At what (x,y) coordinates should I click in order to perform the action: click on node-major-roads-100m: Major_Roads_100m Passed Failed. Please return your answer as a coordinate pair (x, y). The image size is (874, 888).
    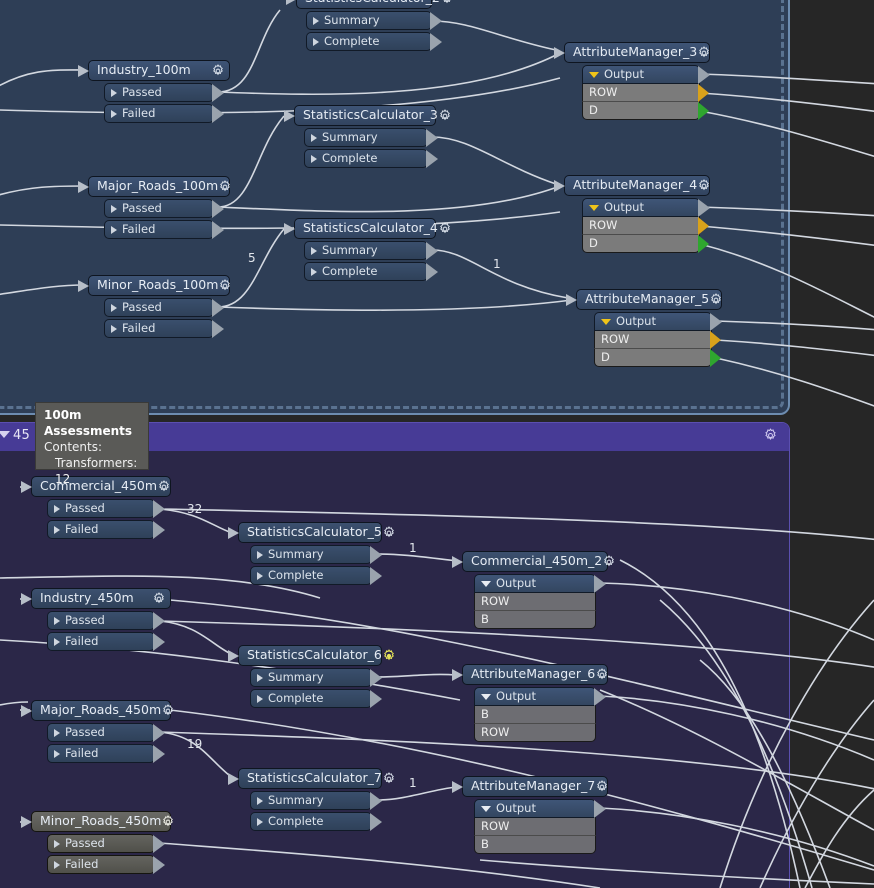
    Looking at the image, I should click on (155, 207).